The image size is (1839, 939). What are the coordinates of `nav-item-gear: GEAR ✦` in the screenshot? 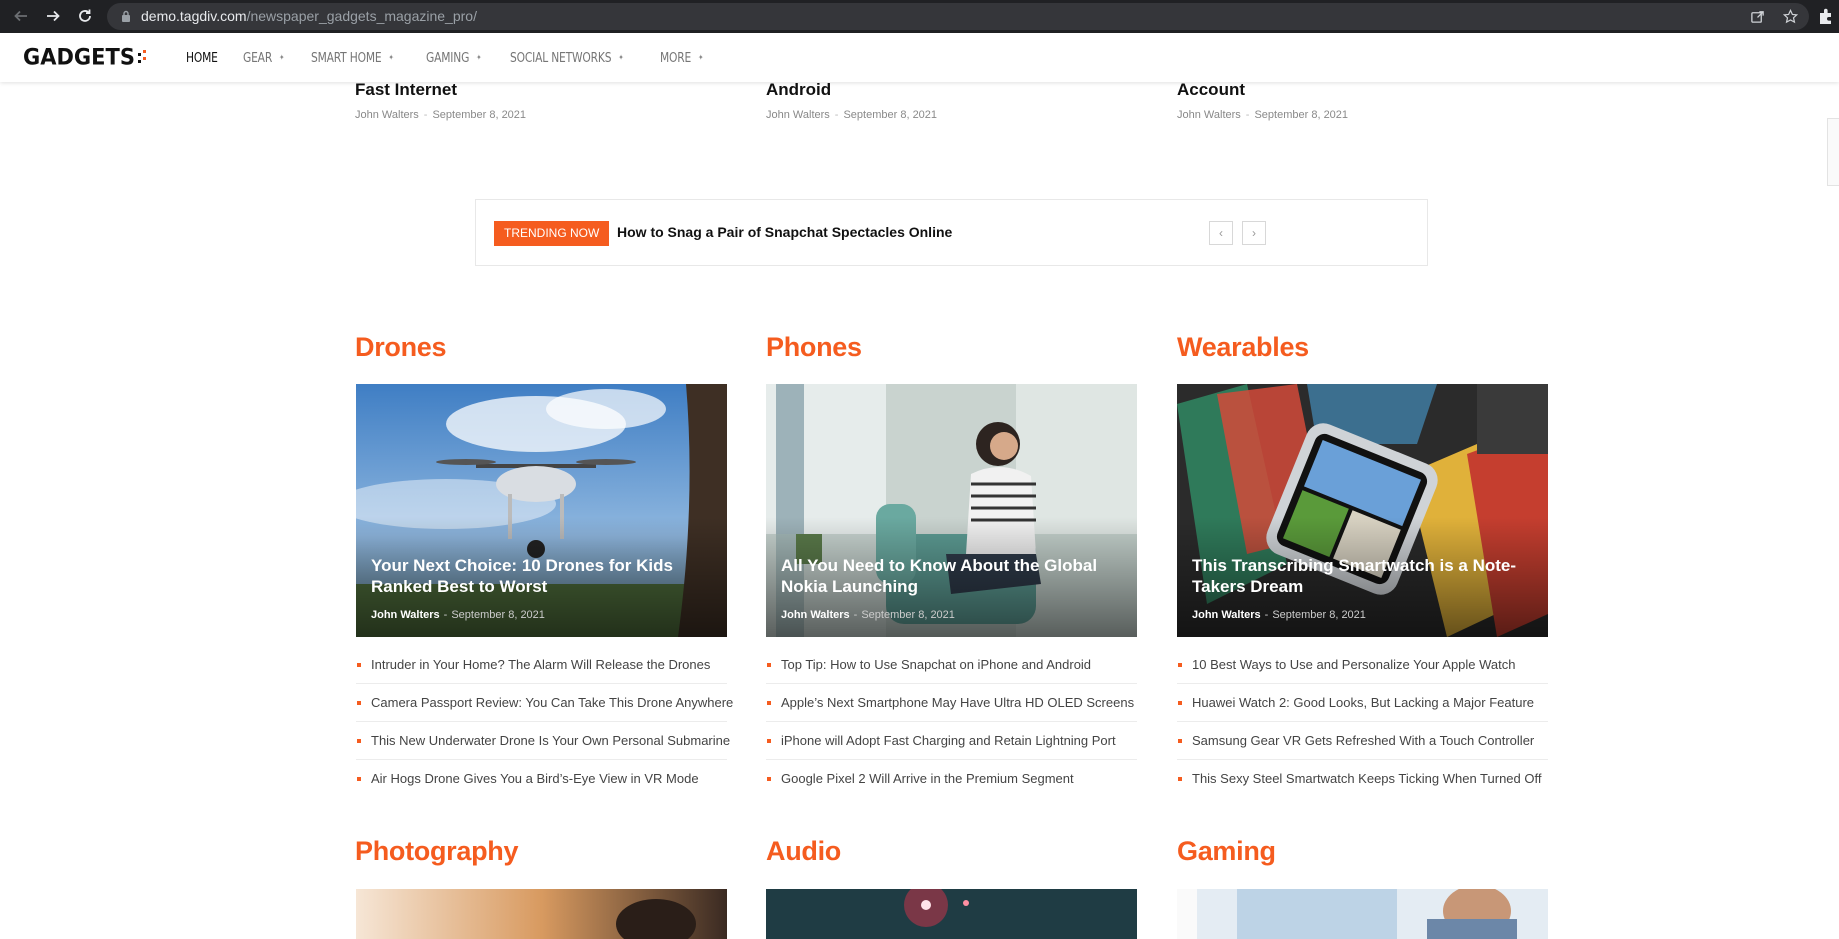 It's located at (263, 58).